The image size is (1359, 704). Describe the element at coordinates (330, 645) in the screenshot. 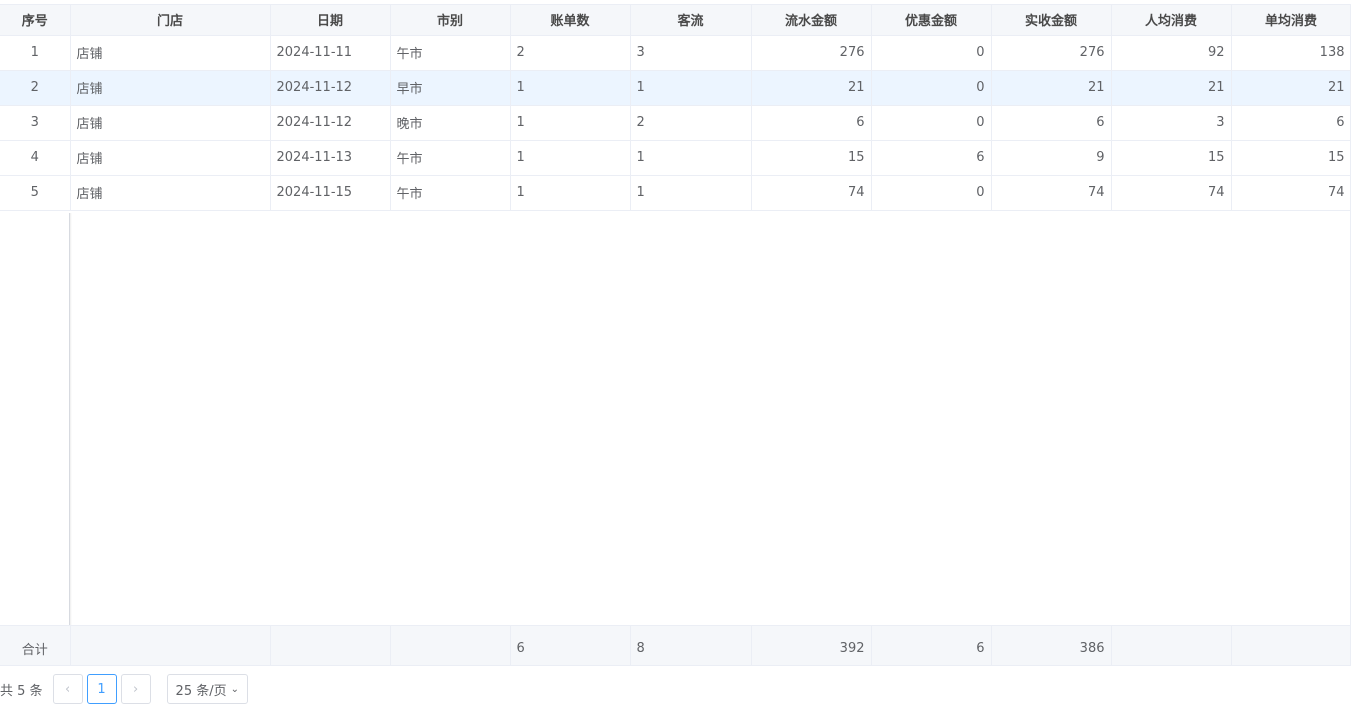

I see `summary-date` at that location.